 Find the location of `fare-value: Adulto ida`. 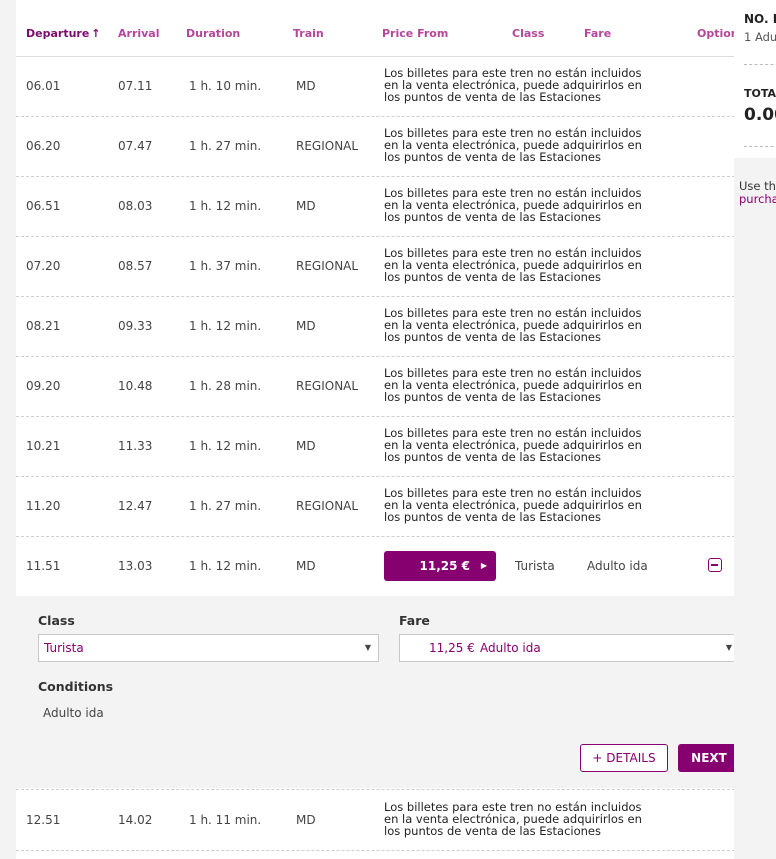

fare-value: Adulto ida is located at coordinates (617, 566).